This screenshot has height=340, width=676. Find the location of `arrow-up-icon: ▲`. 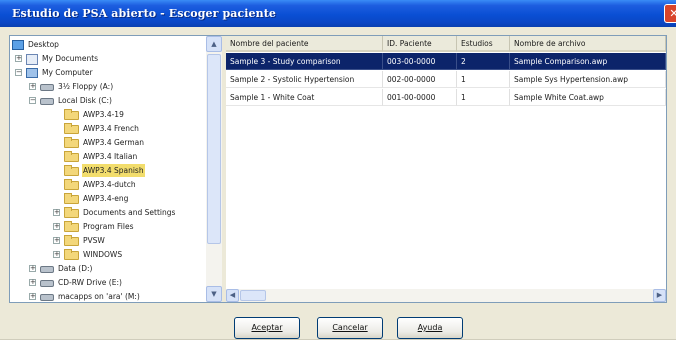

arrow-up-icon: ▲ is located at coordinates (214, 44).